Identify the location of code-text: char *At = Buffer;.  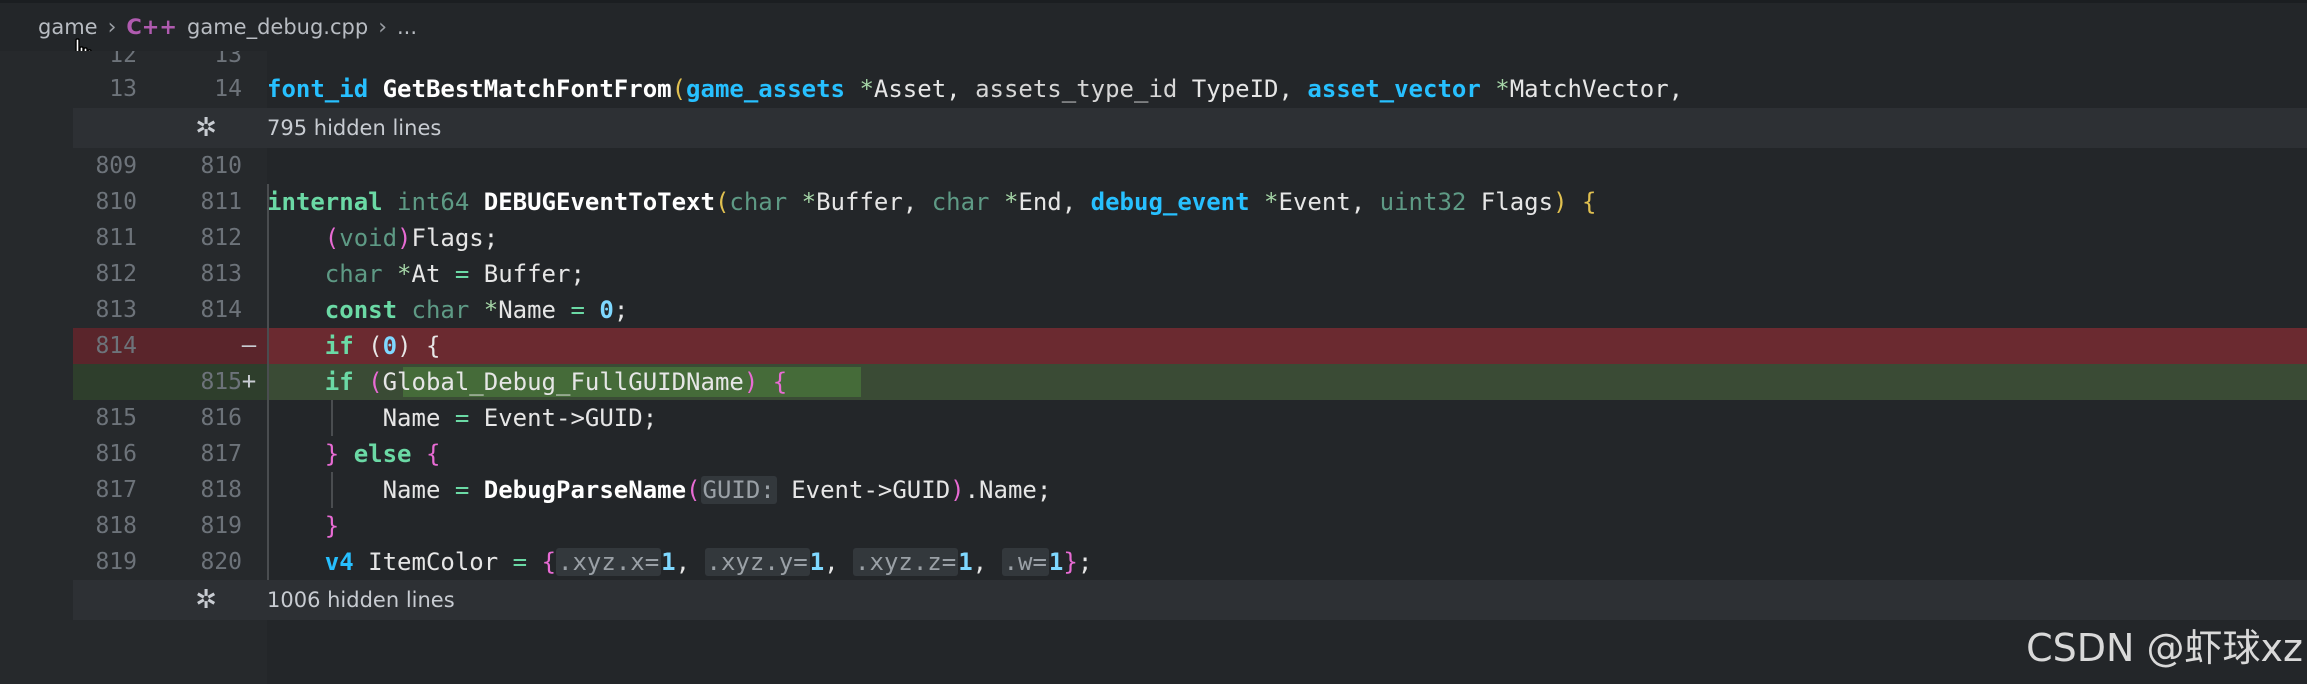
(454, 274).